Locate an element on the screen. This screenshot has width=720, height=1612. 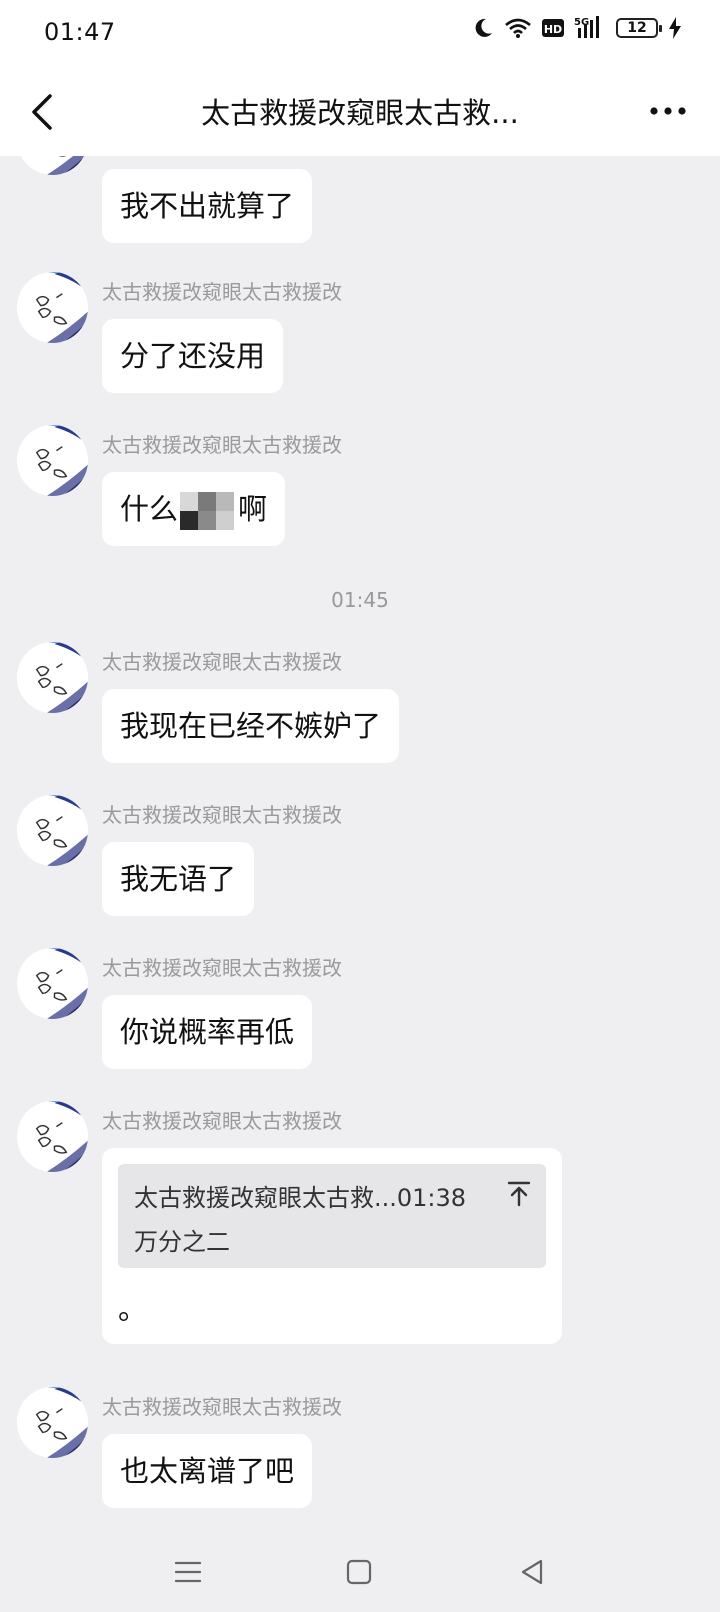
system-nav-bar is located at coordinates (360, 1572).